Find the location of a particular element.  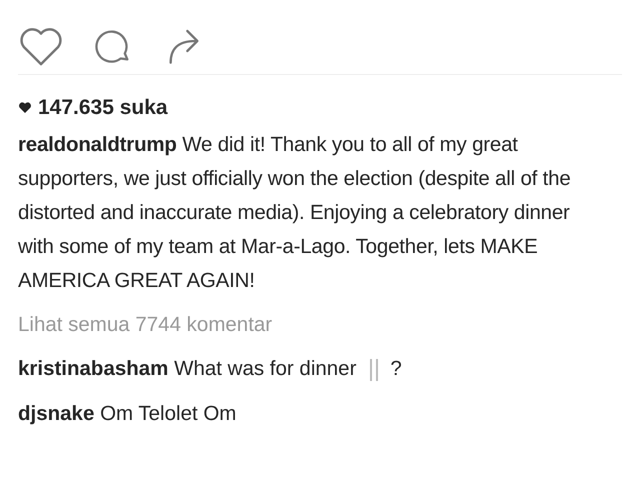

comment-text: kristinabasham What was for dinner is located at coordinates (187, 369).